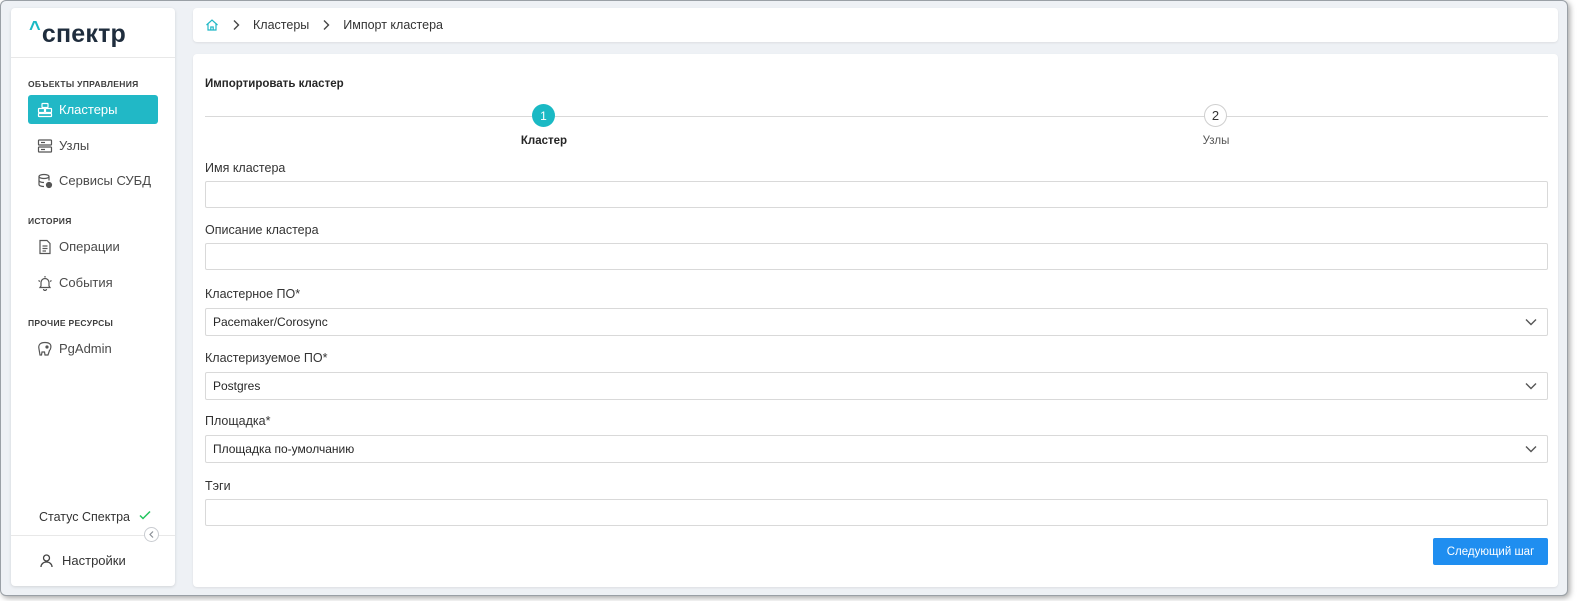 This screenshot has width=1580, height=601. I want to click on sidebar-item-nodes: Узлы, so click(93, 145).